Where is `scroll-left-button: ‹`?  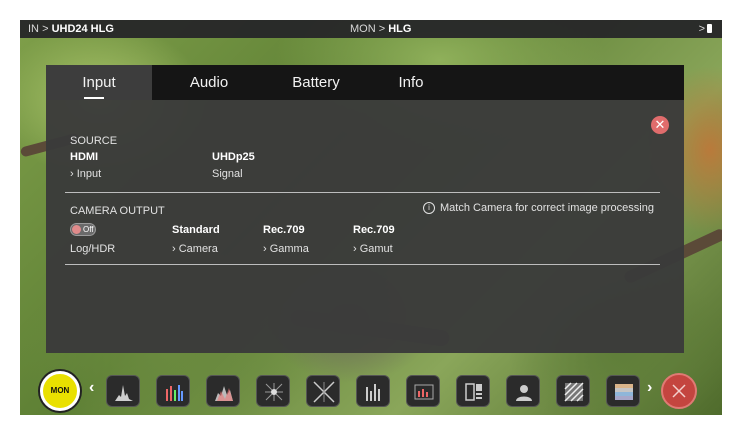
scroll-left-button: ‹ is located at coordinates (91, 388).